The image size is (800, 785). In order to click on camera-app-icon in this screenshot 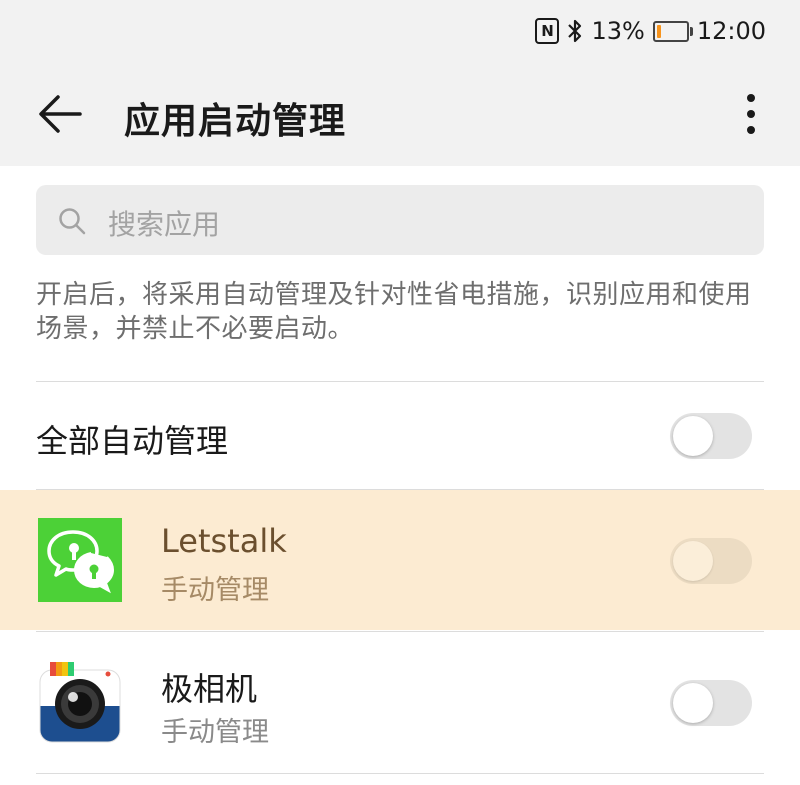, I will do `click(80, 702)`.